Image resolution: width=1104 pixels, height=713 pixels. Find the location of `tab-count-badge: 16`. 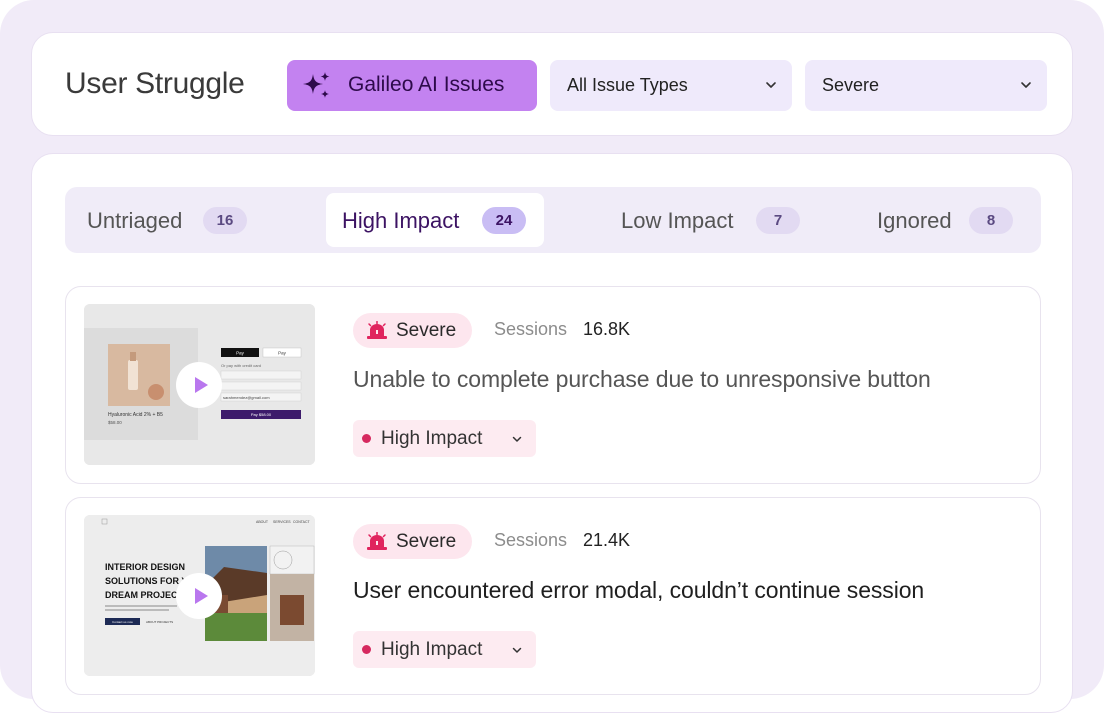

tab-count-badge: 16 is located at coordinates (225, 220).